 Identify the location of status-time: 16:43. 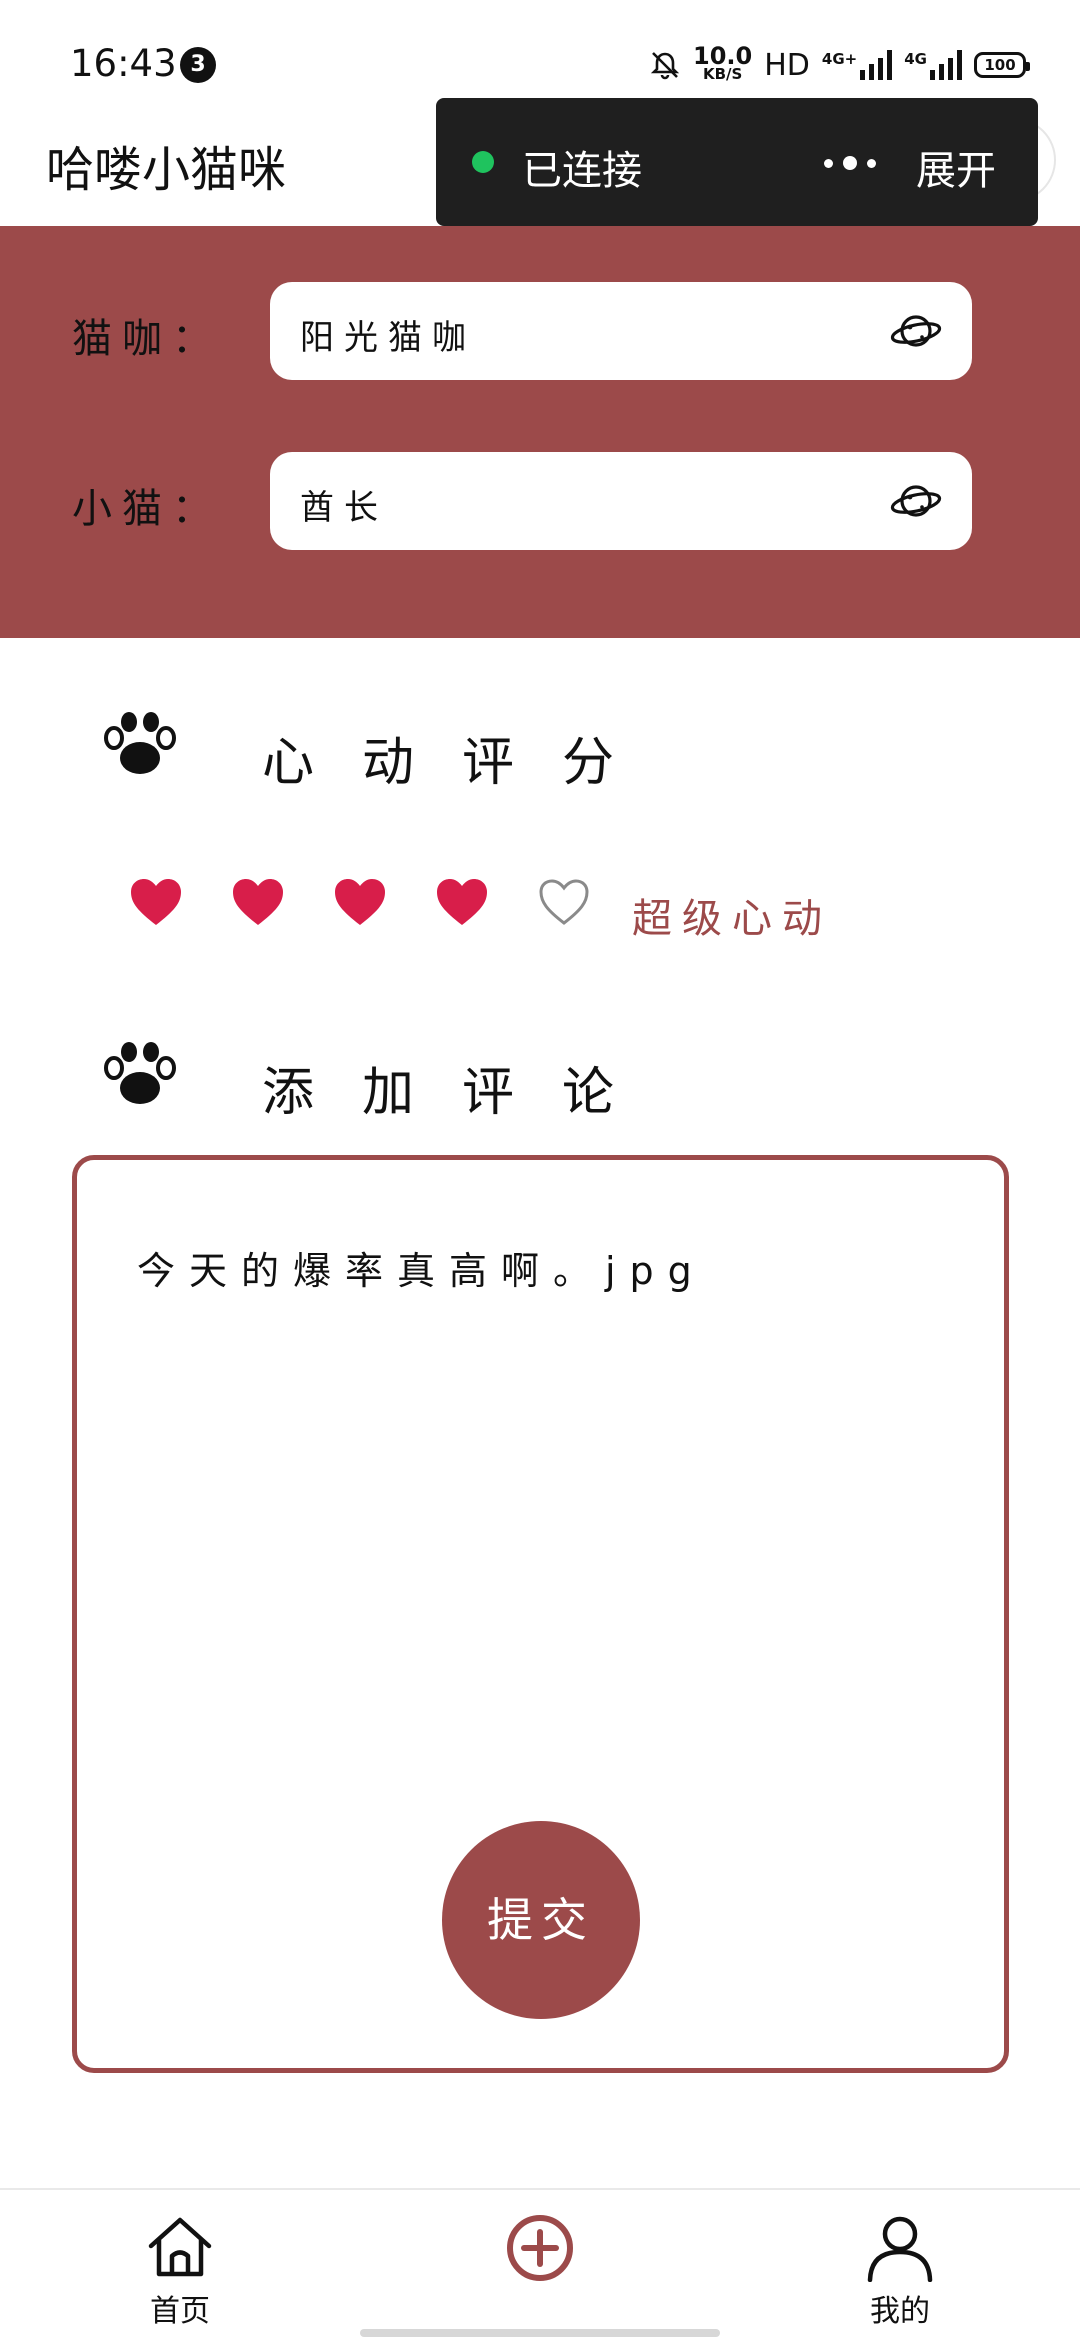
(123, 63).